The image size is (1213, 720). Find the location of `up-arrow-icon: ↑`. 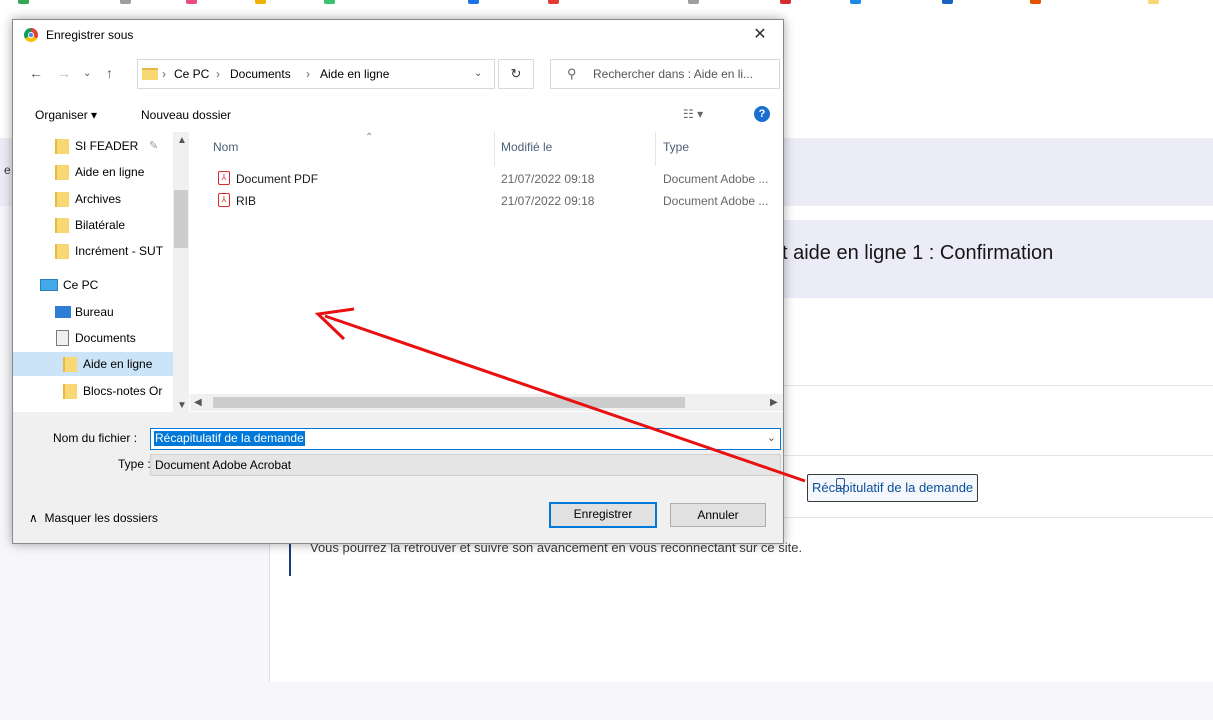

up-arrow-icon: ↑ is located at coordinates (109, 73).